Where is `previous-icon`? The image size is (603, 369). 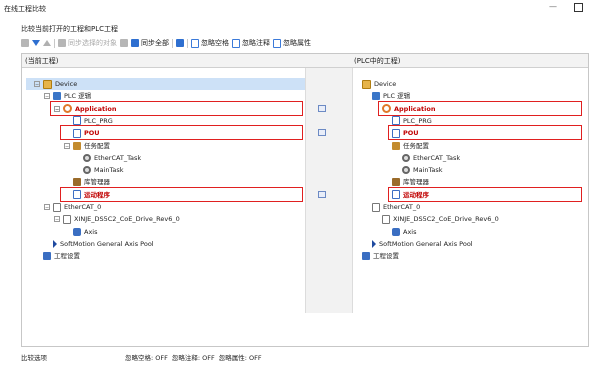 previous-icon is located at coordinates (25, 43).